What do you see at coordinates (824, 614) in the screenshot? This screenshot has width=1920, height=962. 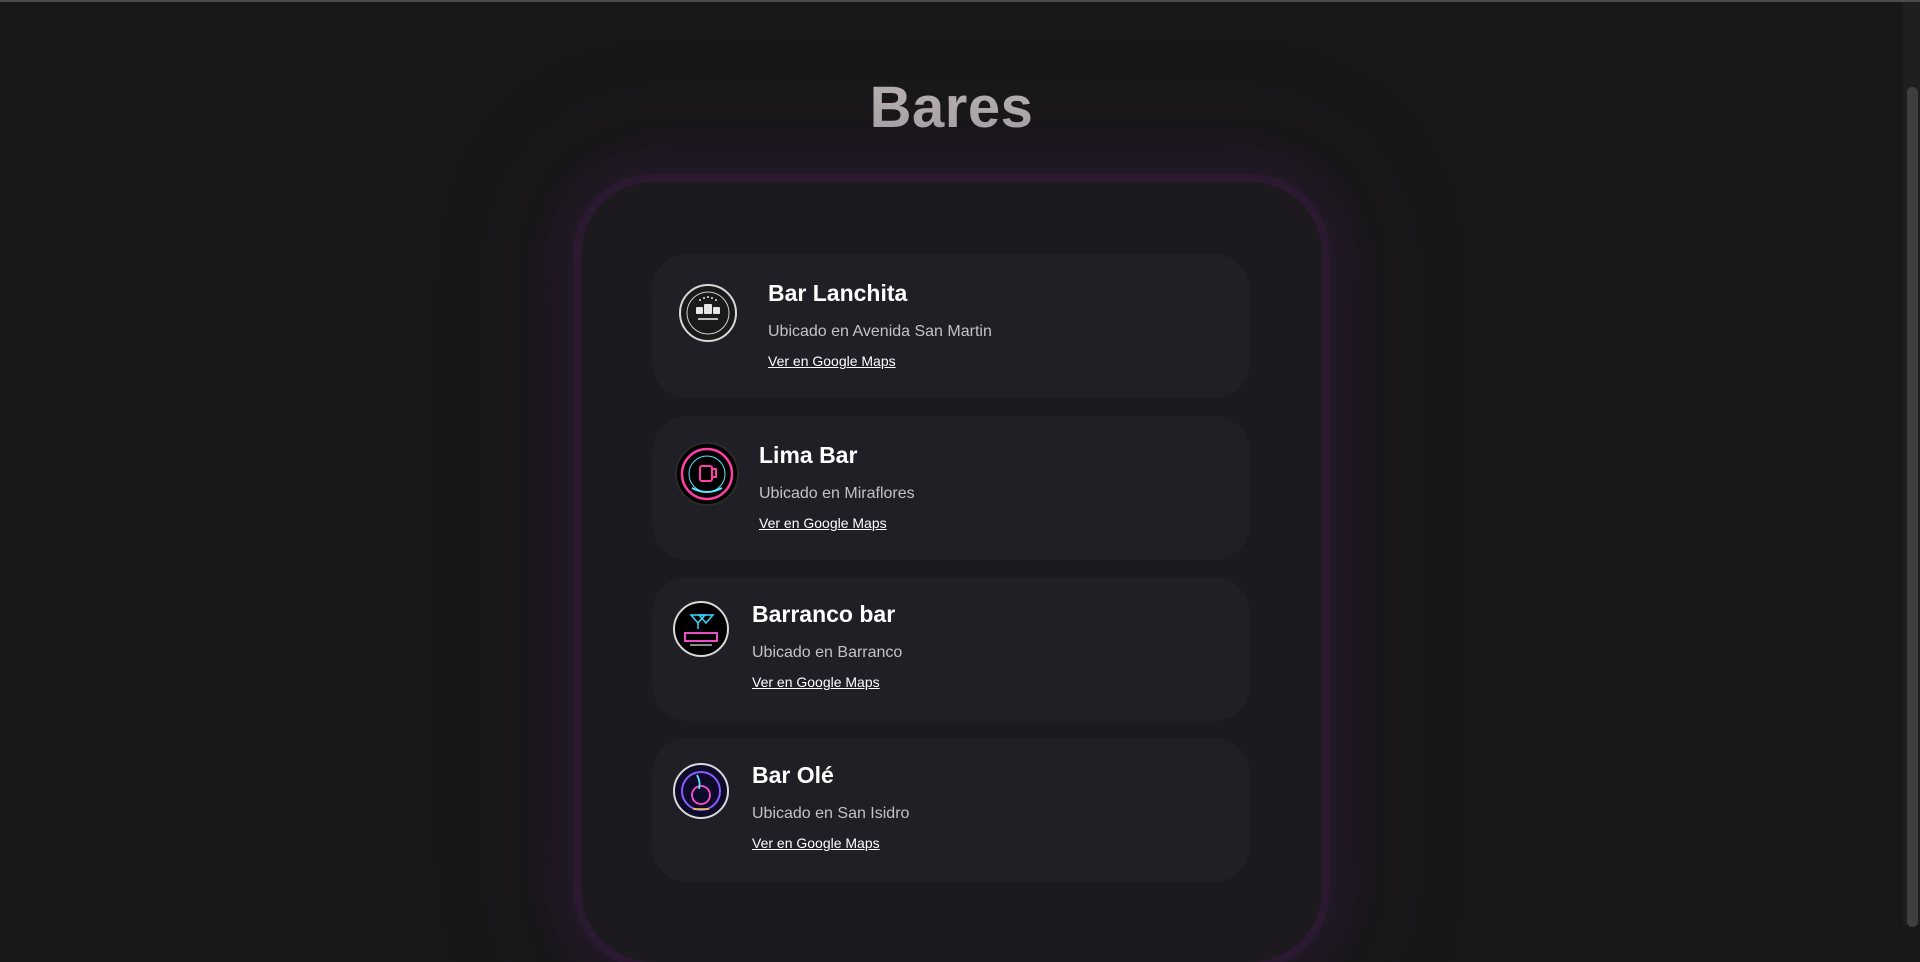 I see `bar-name: Barranco bar` at bounding box center [824, 614].